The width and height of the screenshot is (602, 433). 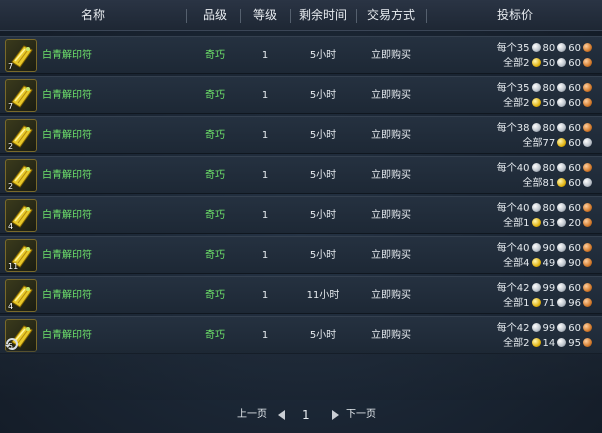 What do you see at coordinates (301, 255) in the screenshot?
I see `table-row: 11 白青解印符 奇巧 1 5小时 立即购买 每个40 90 60 全部4 49 90` at bounding box center [301, 255].